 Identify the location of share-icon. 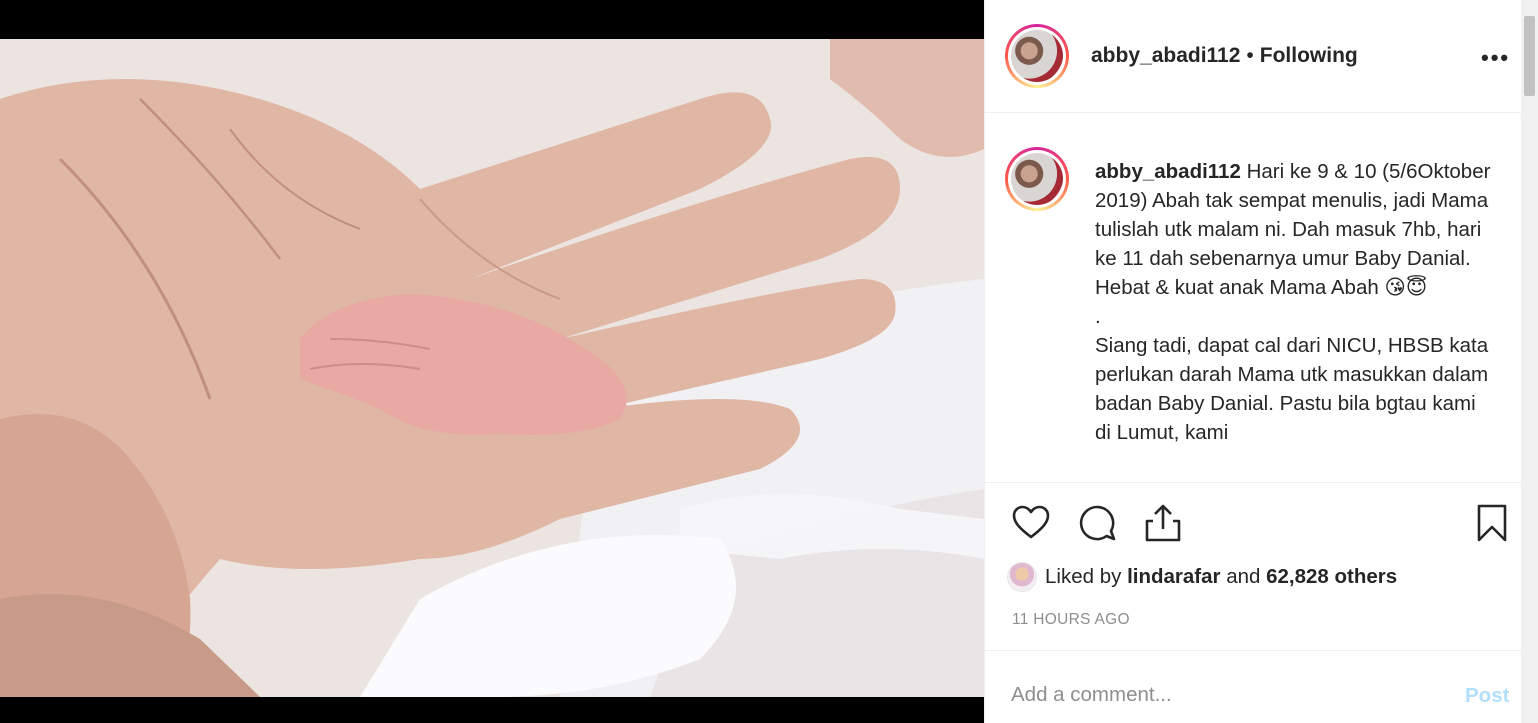
(1163, 523).